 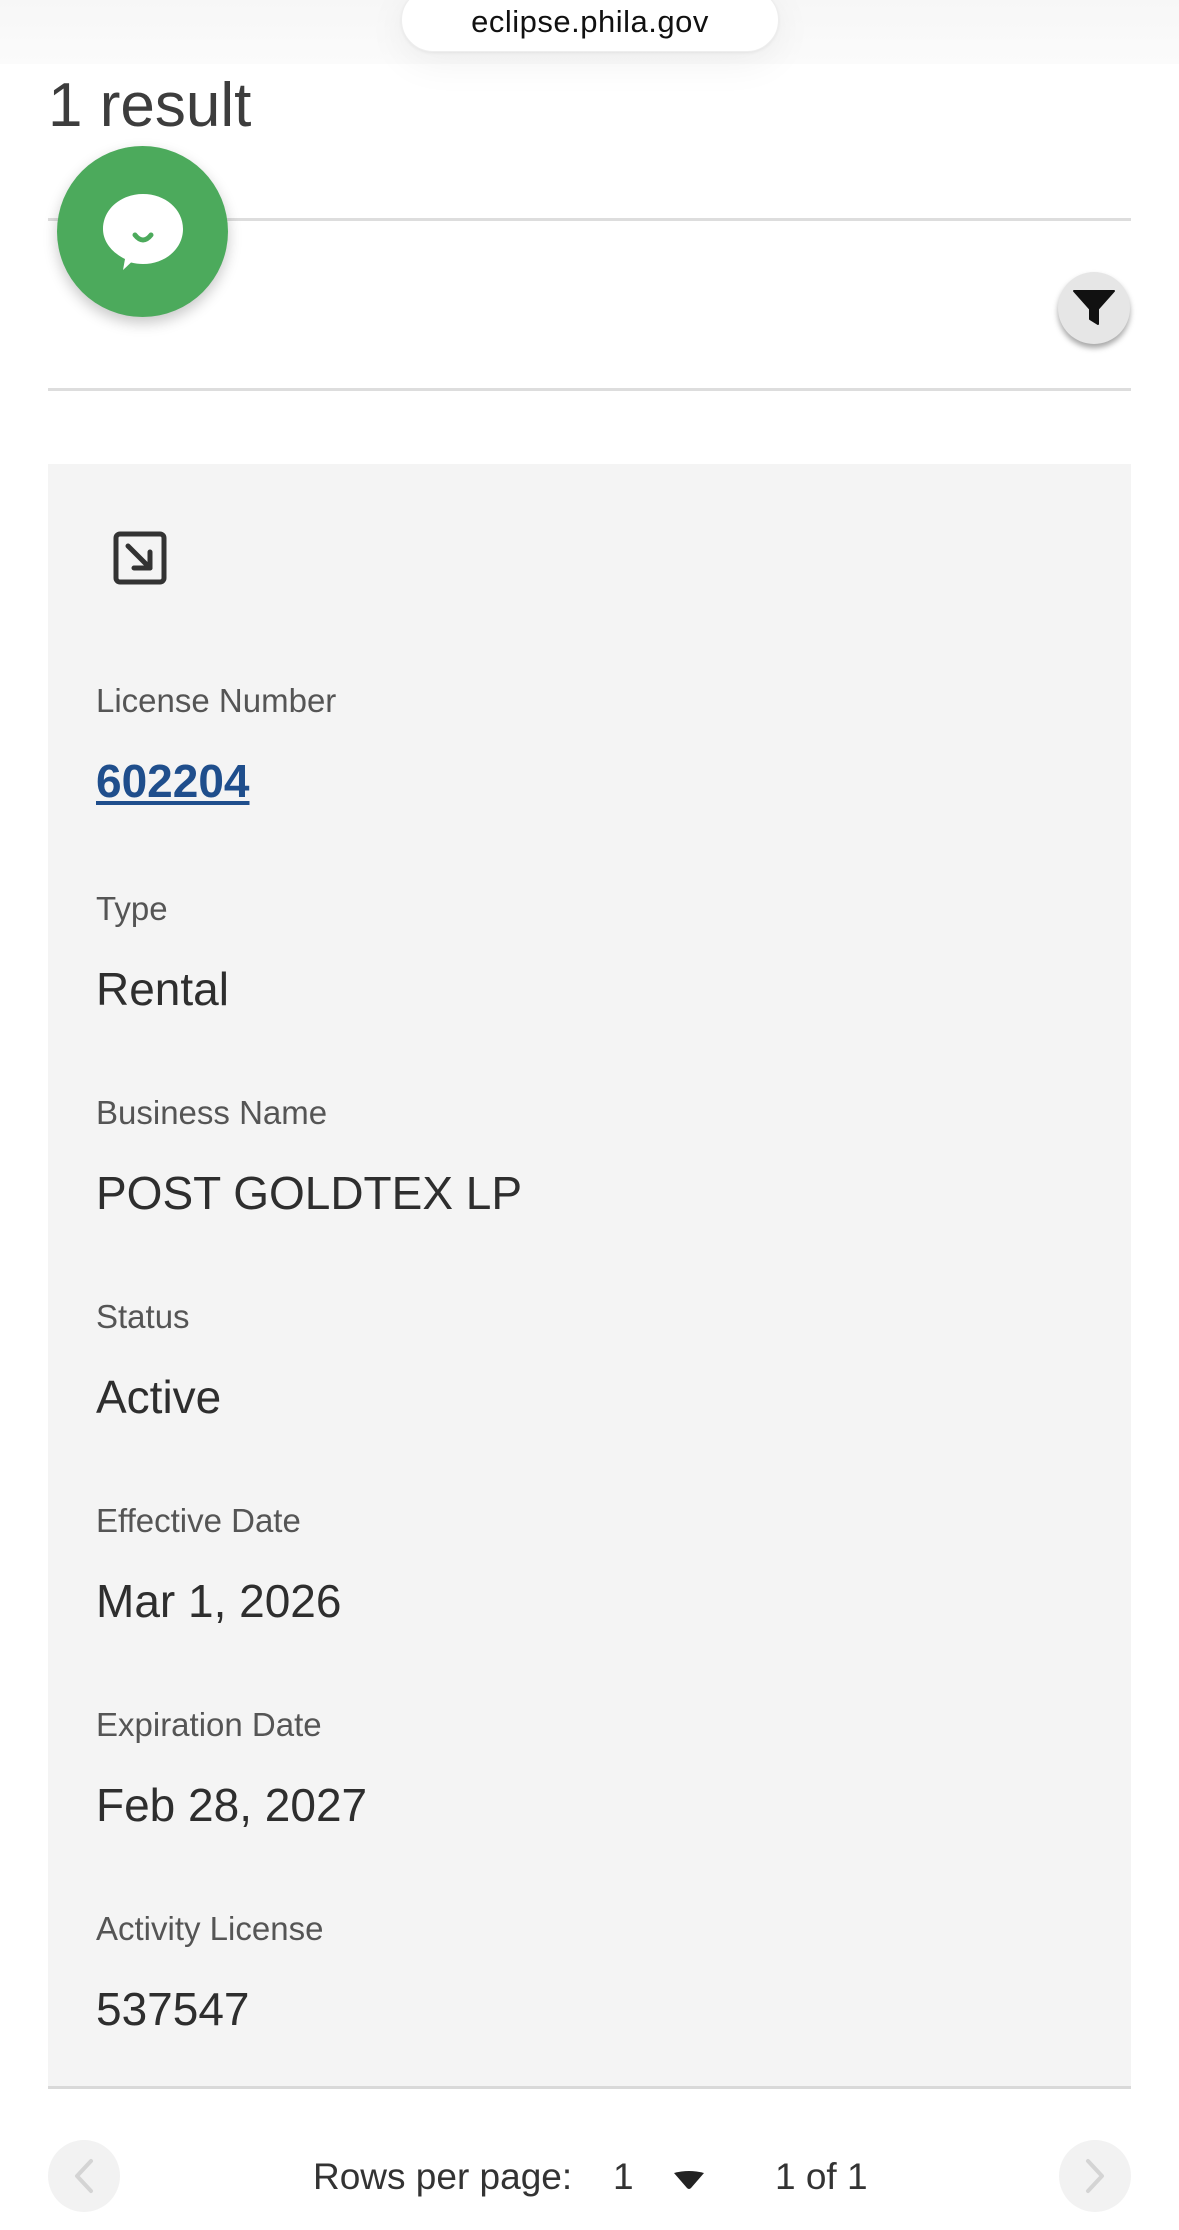 I want to click on next-page-button, so click(x=1095, y=2176).